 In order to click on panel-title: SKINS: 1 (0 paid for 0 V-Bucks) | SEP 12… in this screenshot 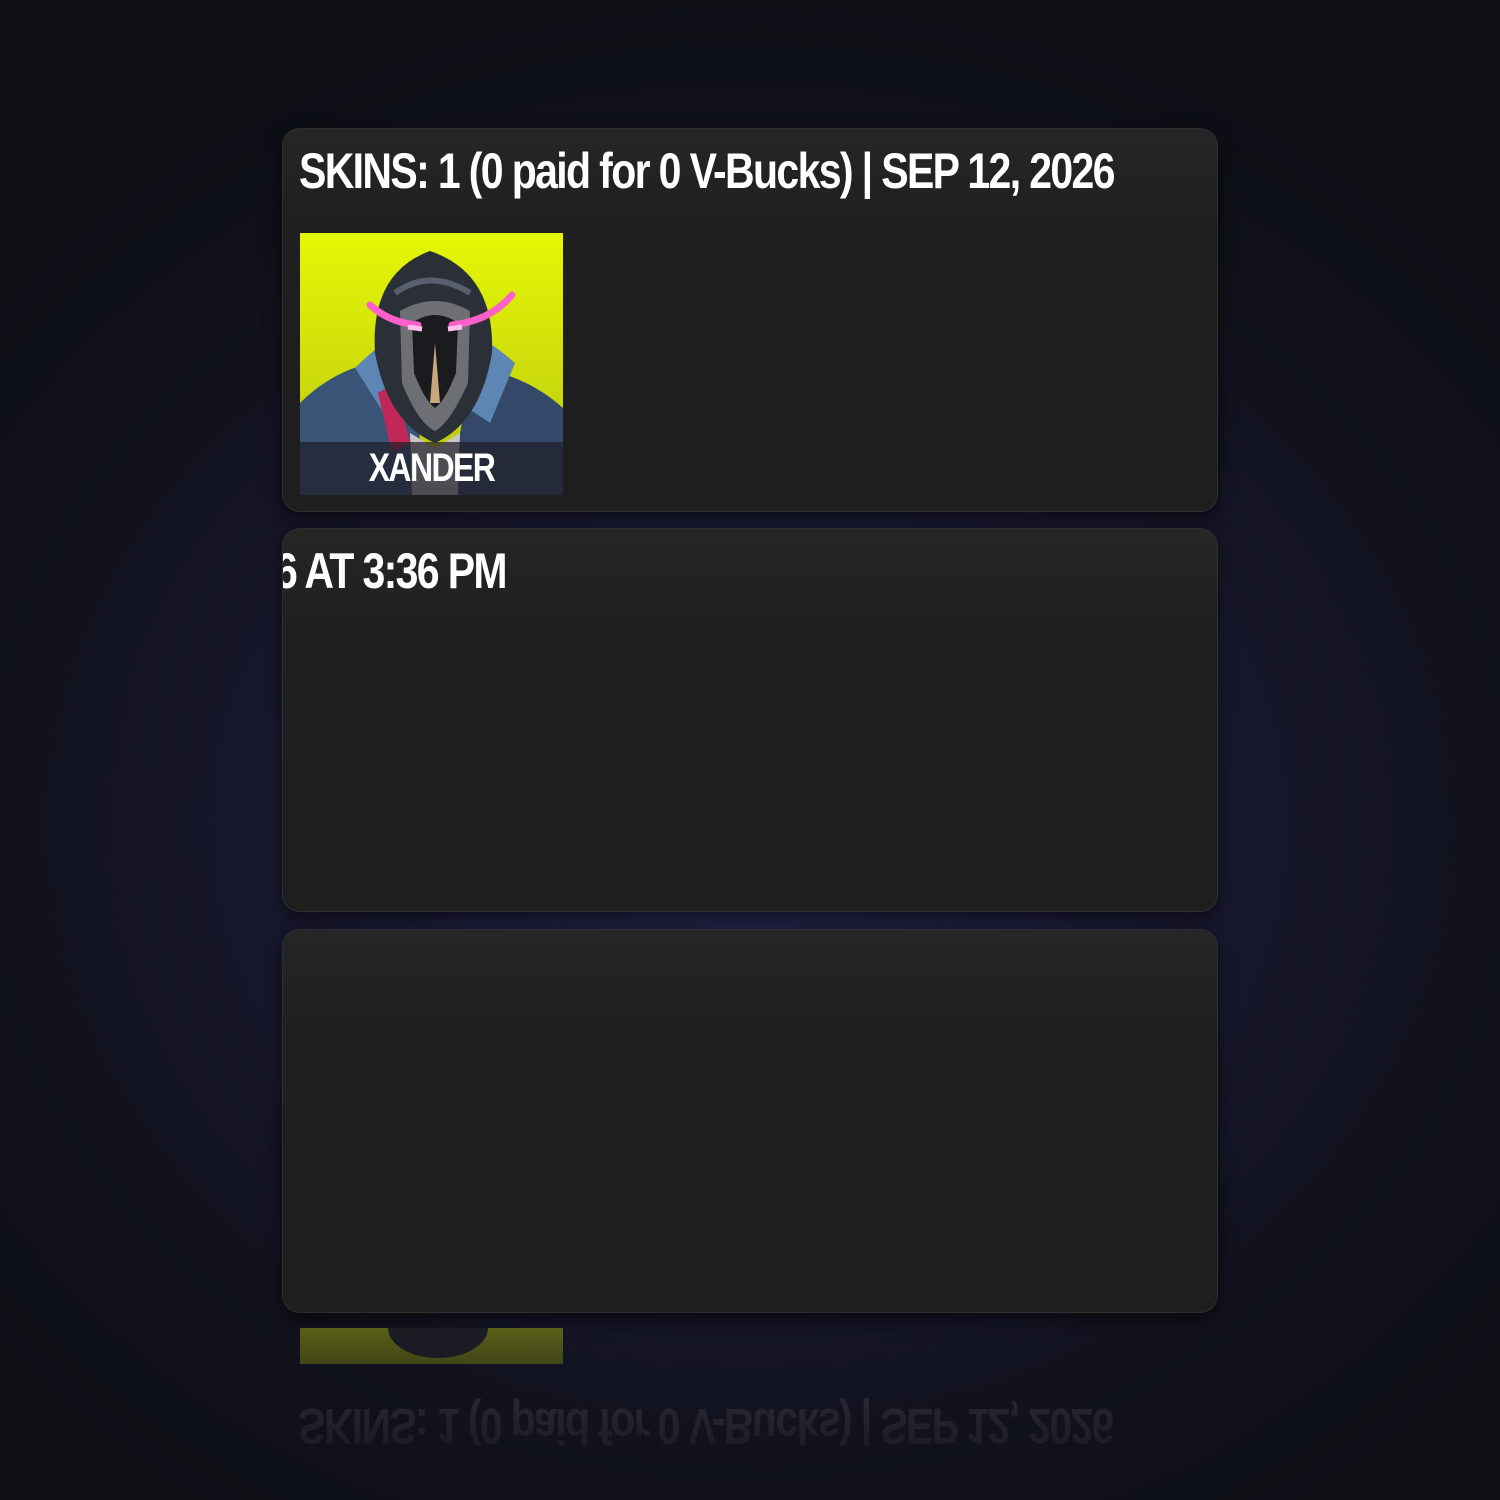, I will do `click(707, 171)`.